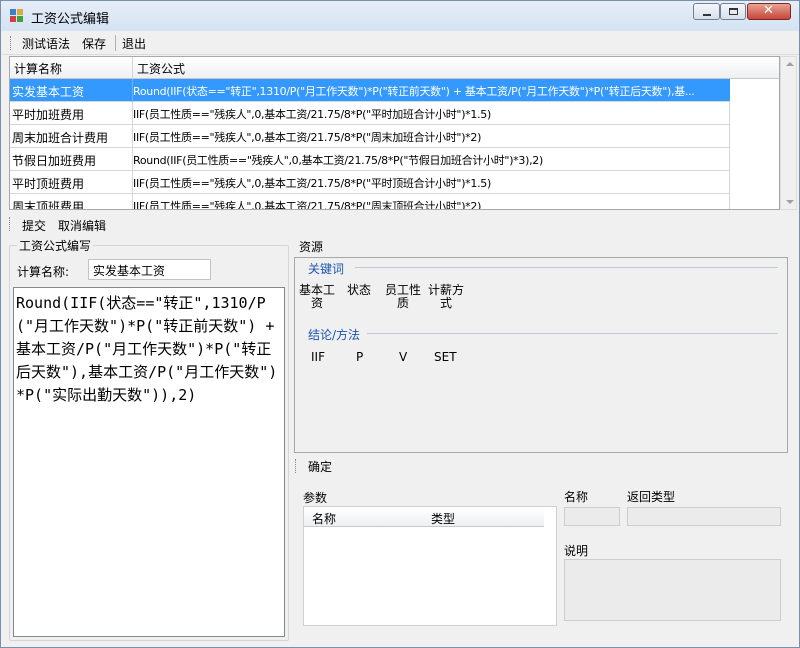 The height and width of the screenshot is (648, 800). What do you see at coordinates (443, 518) in the screenshot?
I see `params-header-type: 类型` at bounding box center [443, 518].